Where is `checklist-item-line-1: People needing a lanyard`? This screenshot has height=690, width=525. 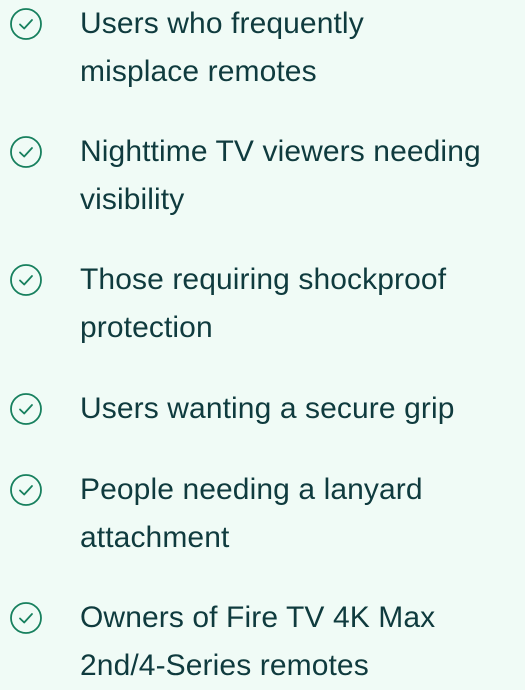
checklist-item-line-1: People needing a lanyard is located at coordinates (251, 489).